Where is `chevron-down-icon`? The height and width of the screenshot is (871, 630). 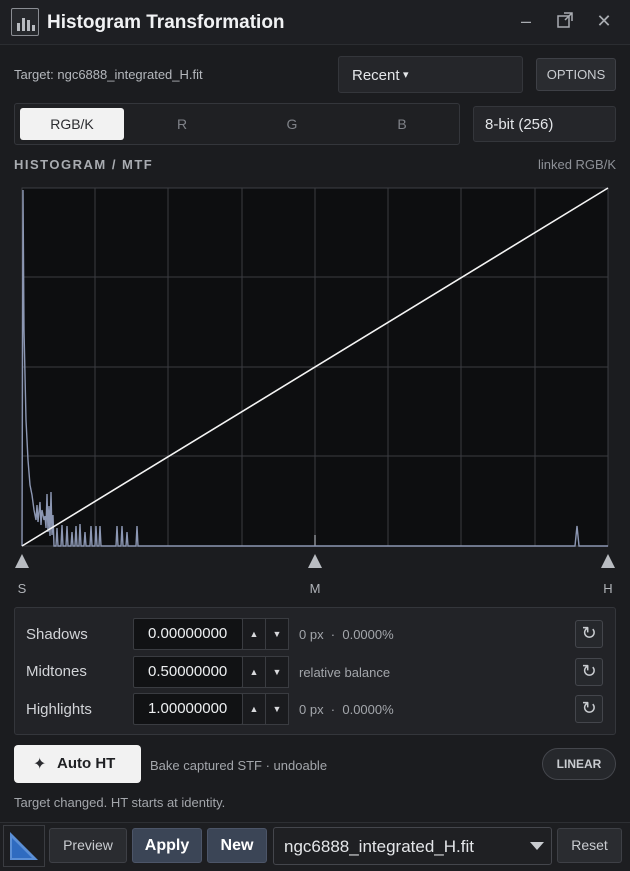
chevron-down-icon is located at coordinates (537, 846).